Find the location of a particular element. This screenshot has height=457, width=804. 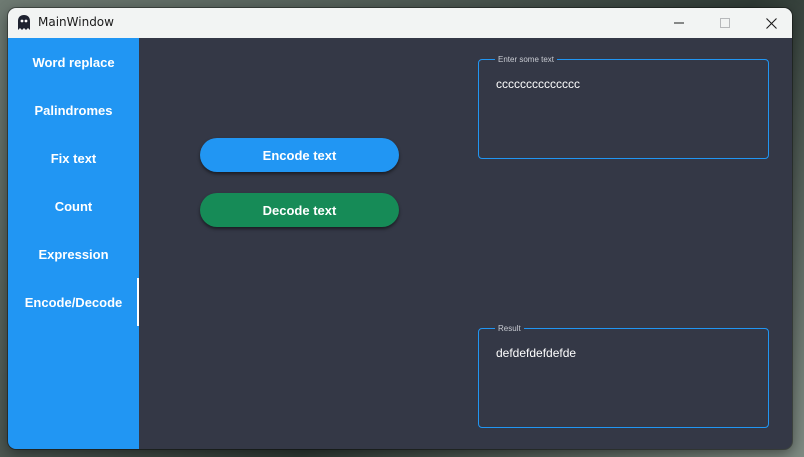

sidebar-item-encode-decode: Encode/Decode is located at coordinates (73, 302).